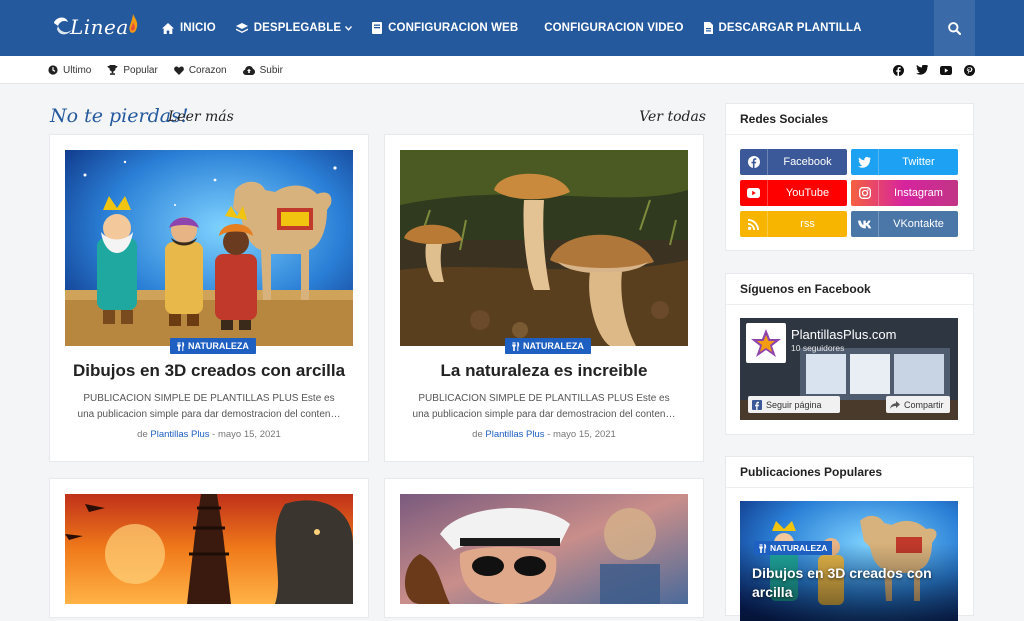 The width and height of the screenshot is (1024, 621). What do you see at coordinates (53, 70) in the screenshot?
I see `clock-icon` at bounding box center [53, 70].